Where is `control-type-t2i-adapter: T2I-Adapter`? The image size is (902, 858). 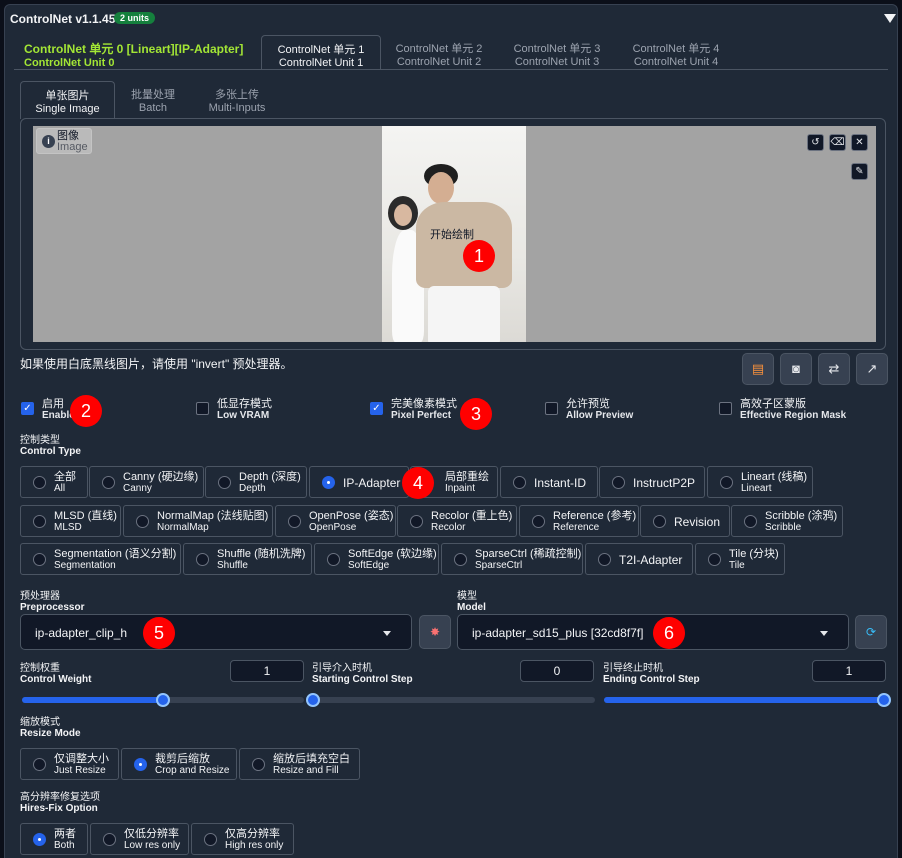 control-type-t2i-adapter: T2I-Adapter is located at coordinates (639, 559).